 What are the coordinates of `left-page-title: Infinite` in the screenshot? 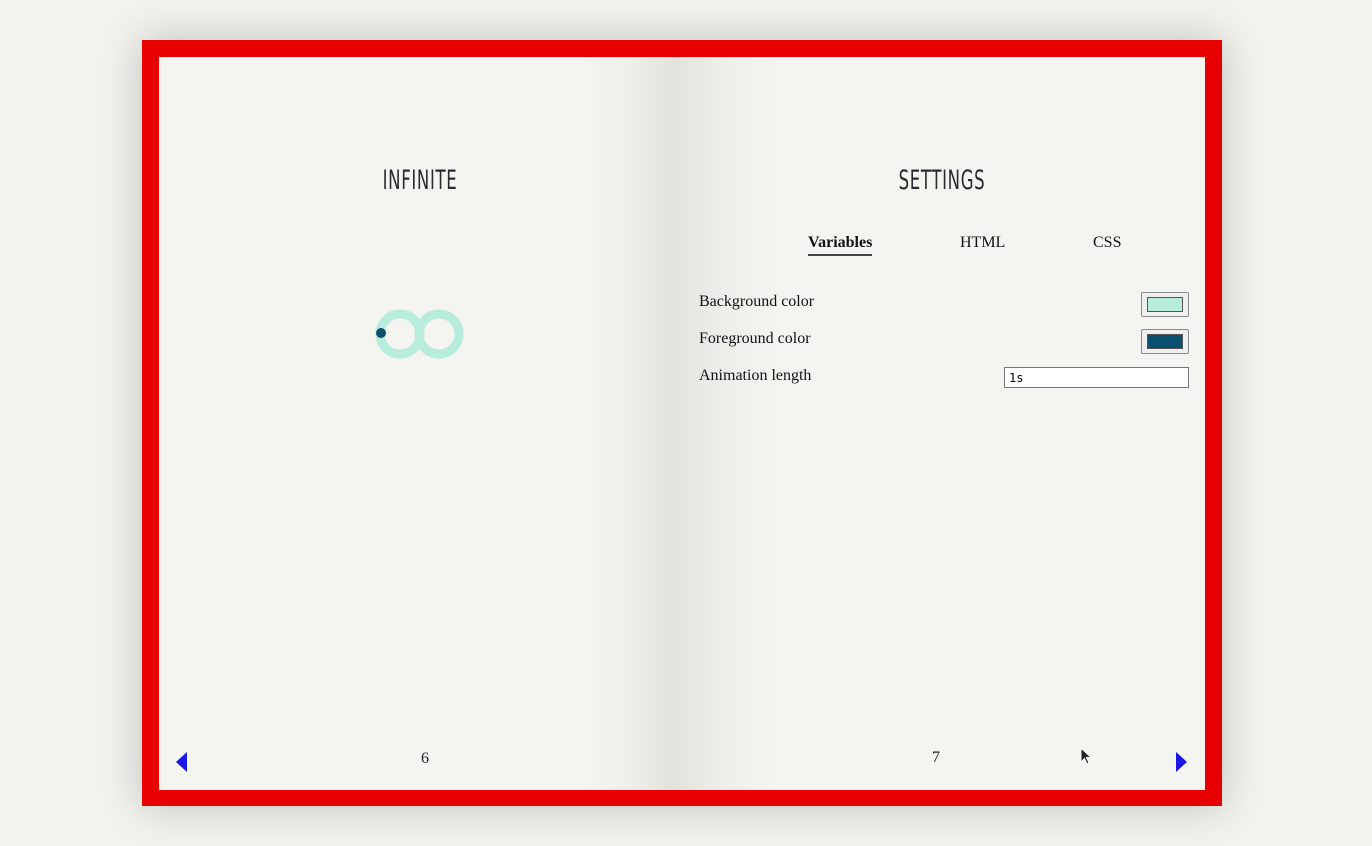 It's located at (420, 180).